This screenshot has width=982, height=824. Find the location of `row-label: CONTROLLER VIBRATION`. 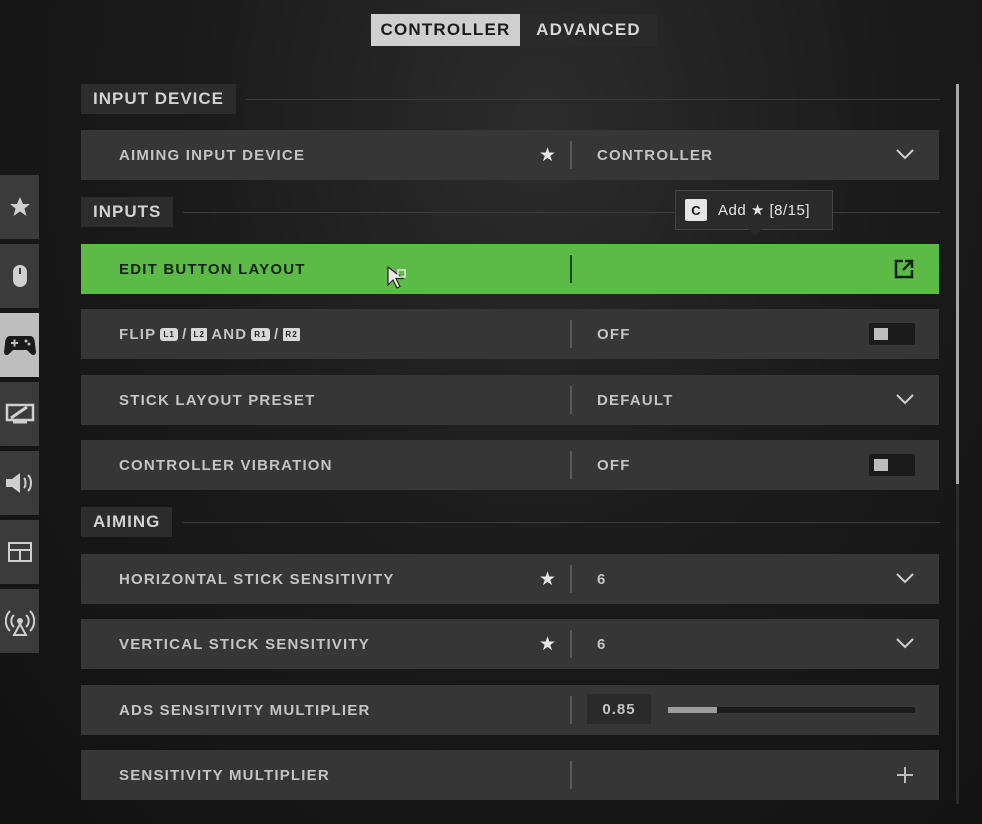

row-label: CONTROLLER VIBRATION is located at coordinates (226, 465).